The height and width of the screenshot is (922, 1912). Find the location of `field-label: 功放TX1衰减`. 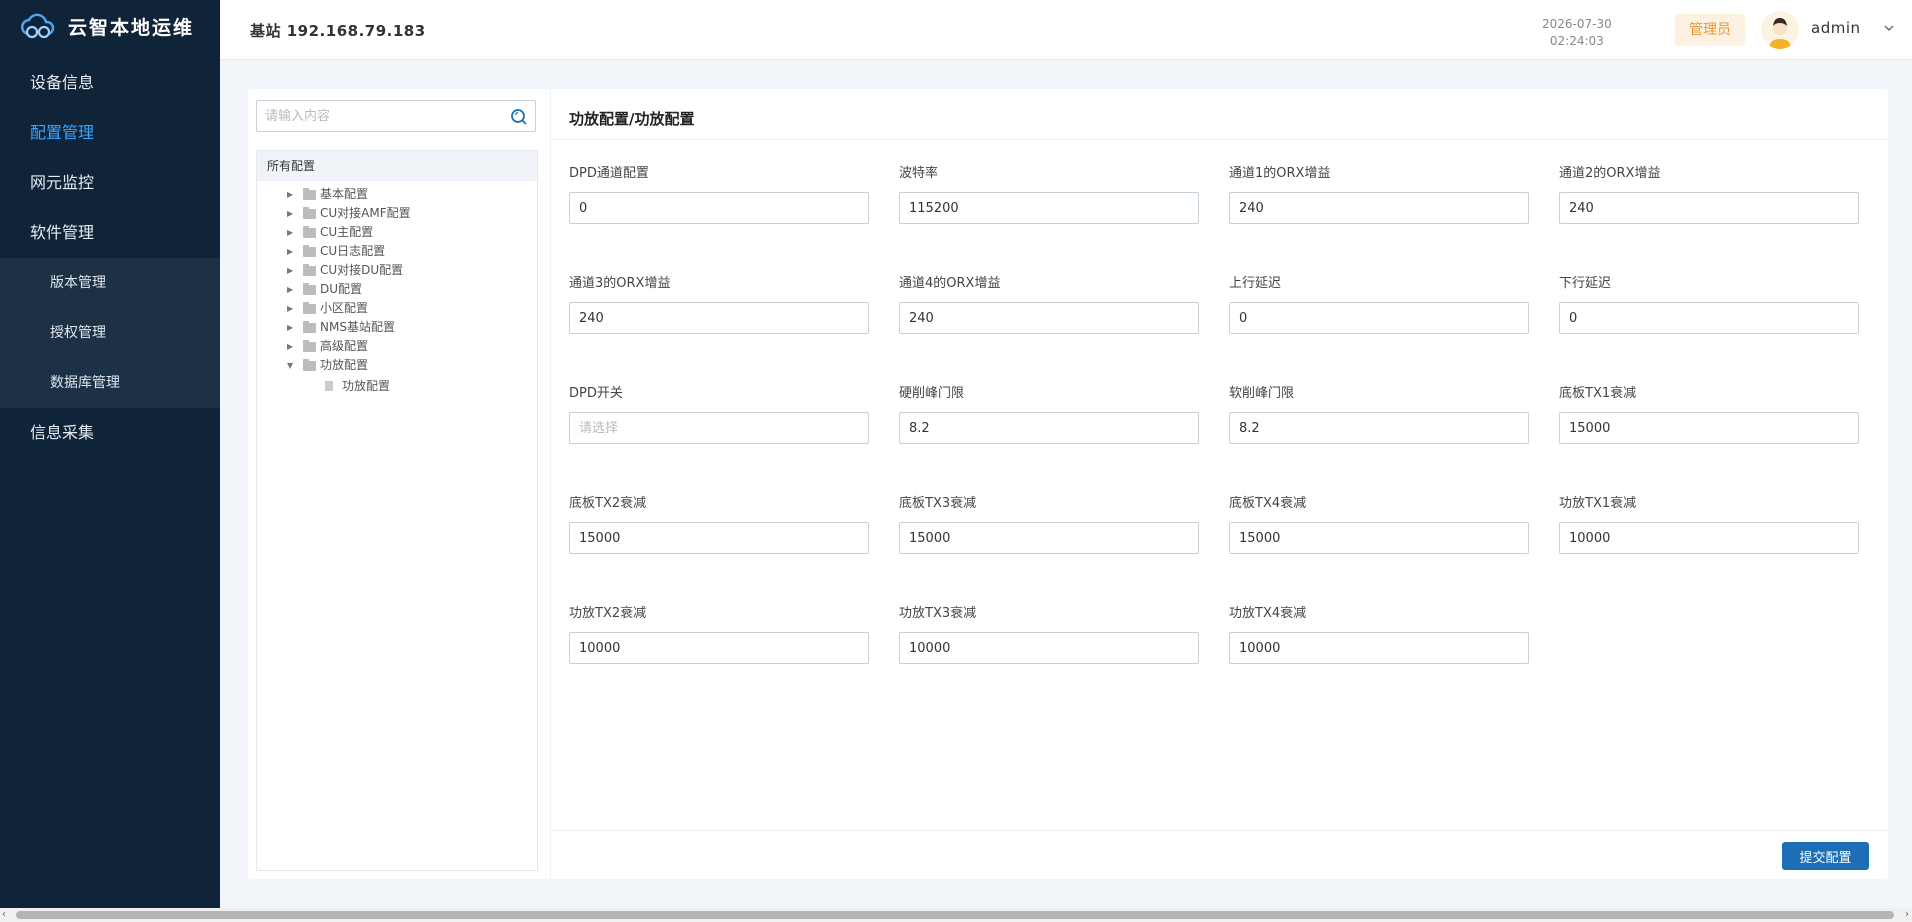

field-label: 功放TX1衰减 is located at coordinates (1598, 503).